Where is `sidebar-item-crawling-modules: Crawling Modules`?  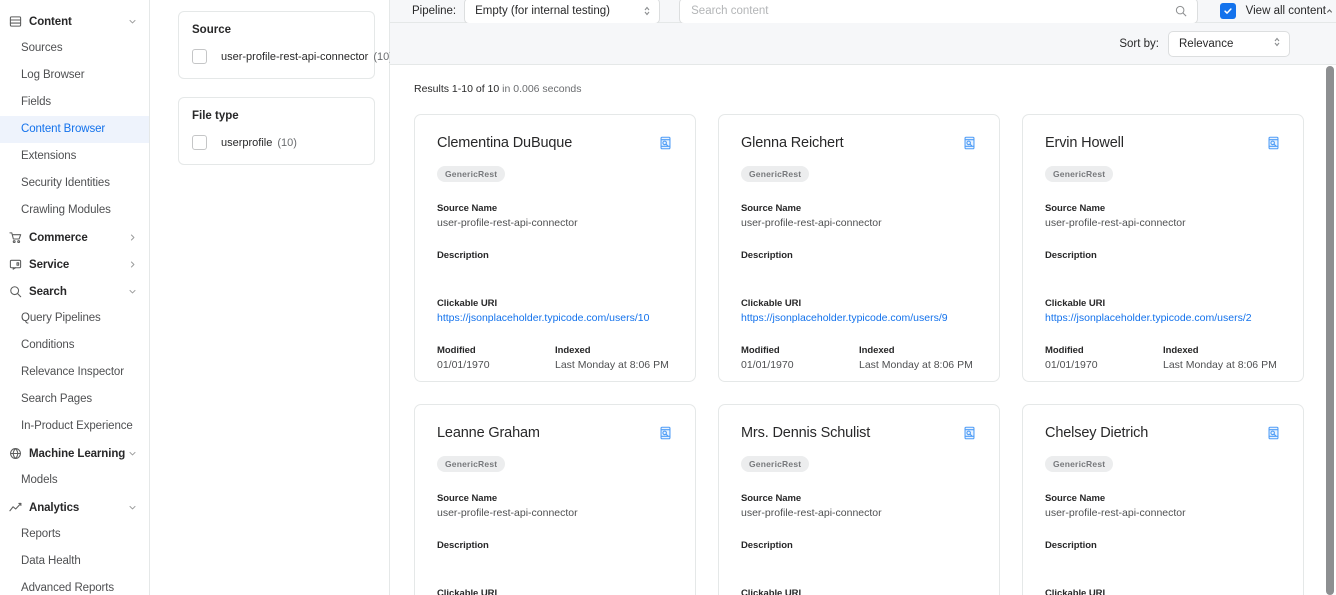 sidebar-item-crawling-modules: Crawling Modules is located at coordinates (74, 210).